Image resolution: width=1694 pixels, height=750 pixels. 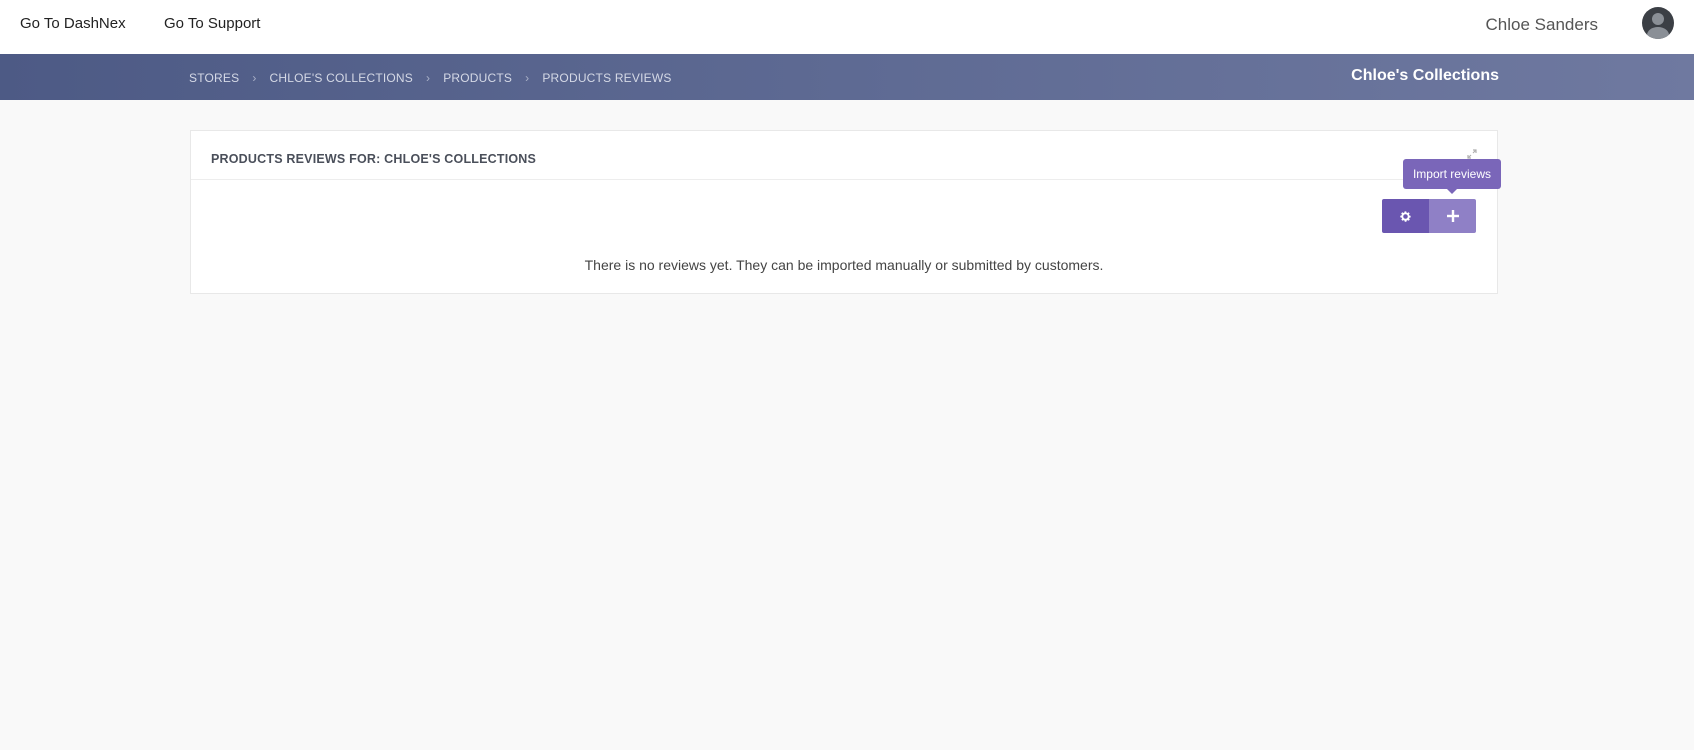 I want to click on store-title: Chloe's Collections, so click(x=1425, y=75).